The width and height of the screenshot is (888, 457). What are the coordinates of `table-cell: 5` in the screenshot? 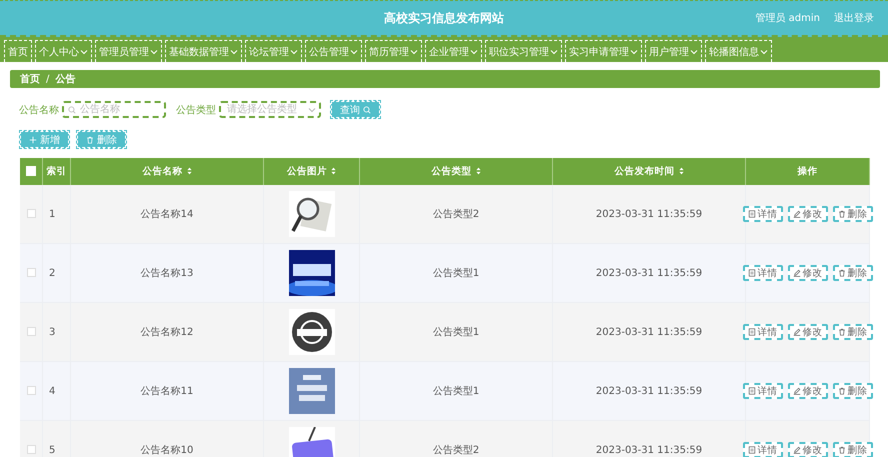 It's located at (52, 450).